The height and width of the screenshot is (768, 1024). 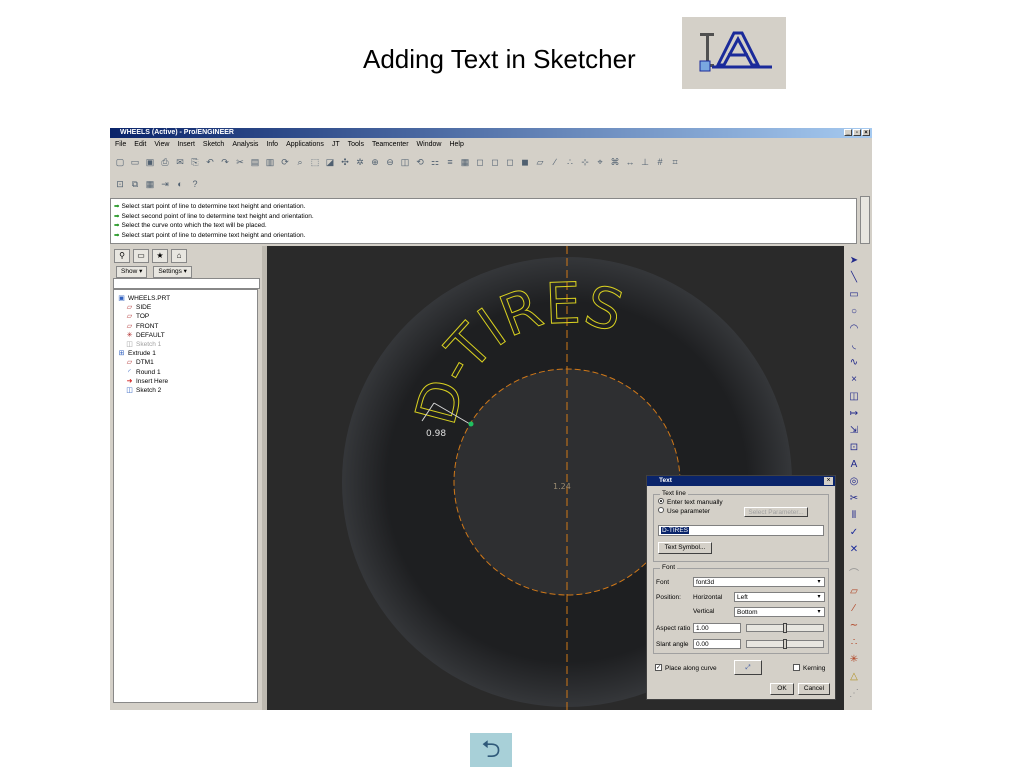 I want to click on arc-icon: ◠, so click(x=854, y=329).